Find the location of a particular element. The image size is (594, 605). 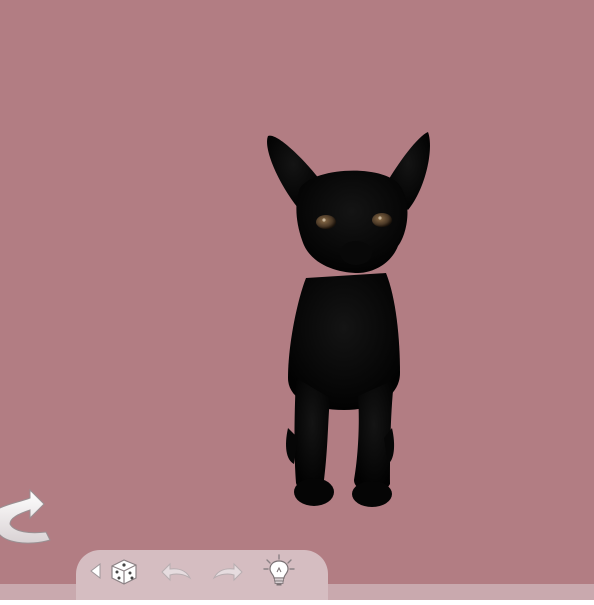

right-front-paw is located at coordinates (372, 494).